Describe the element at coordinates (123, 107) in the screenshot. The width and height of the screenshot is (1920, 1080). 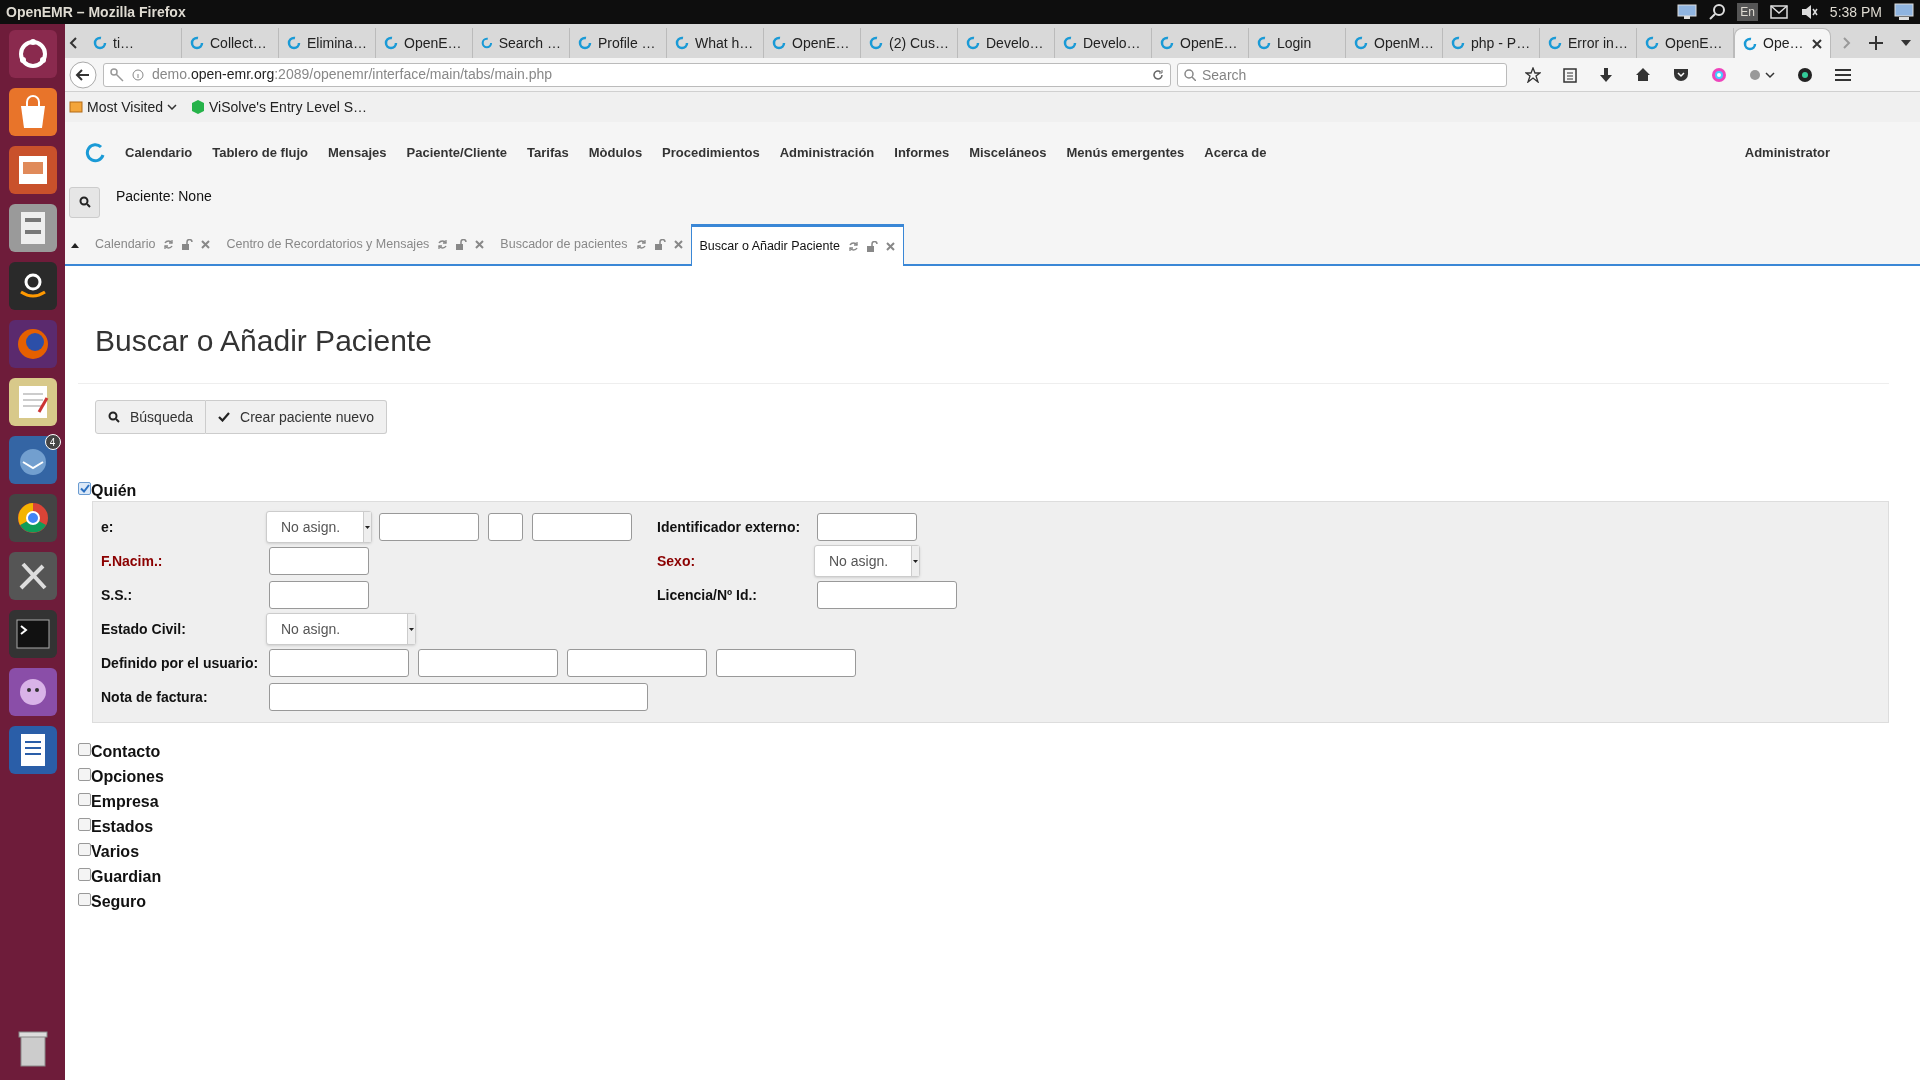
I see `bookmark: Most Visited` at that location.